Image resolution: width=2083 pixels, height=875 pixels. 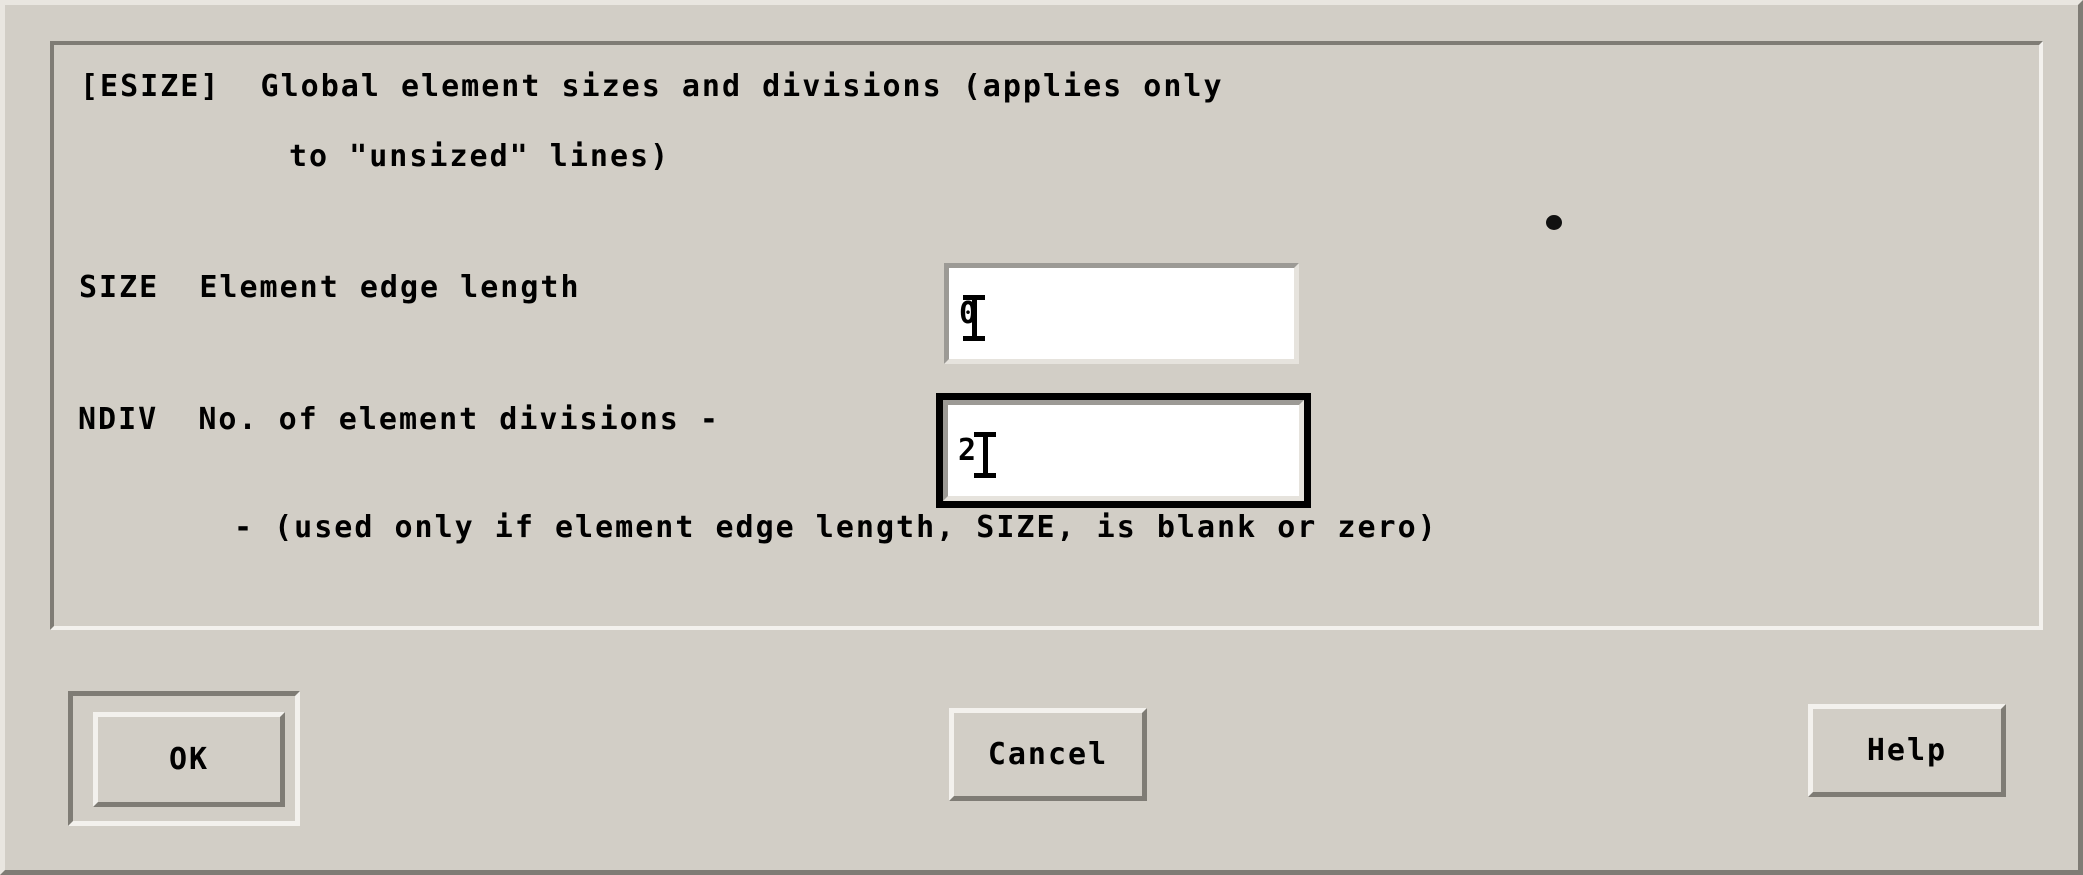 What do you see at coordinates (969, 313) in the screenshot?
I see `size-input-value: 0` at bounding box center [969, 313].